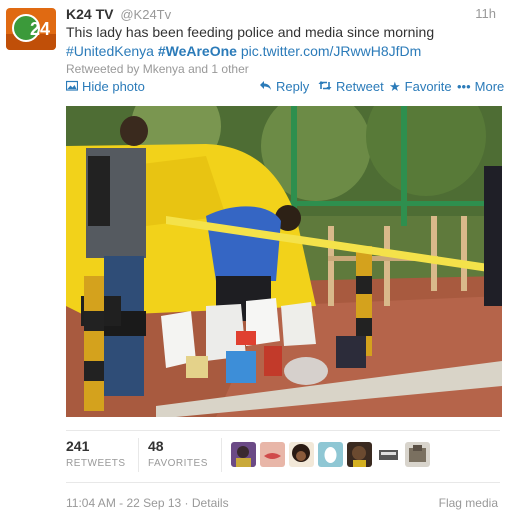 The height and width of the screenshot is (524, 508). Describe the element at coordinates (428, 86) in the screenshot. I see `favorite-label: Favorite` at that location.